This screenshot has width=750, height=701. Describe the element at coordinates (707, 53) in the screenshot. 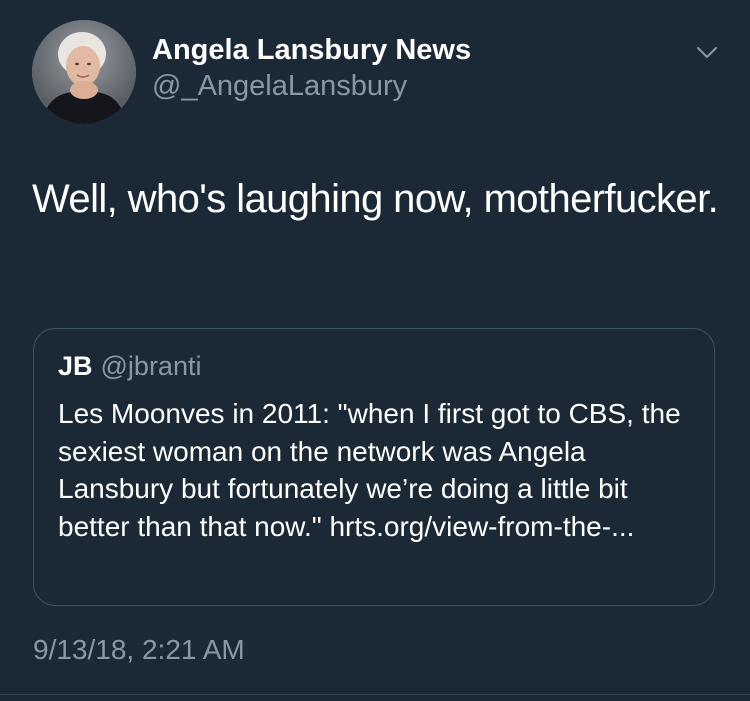

I see `chevron-down-icon` at that location.